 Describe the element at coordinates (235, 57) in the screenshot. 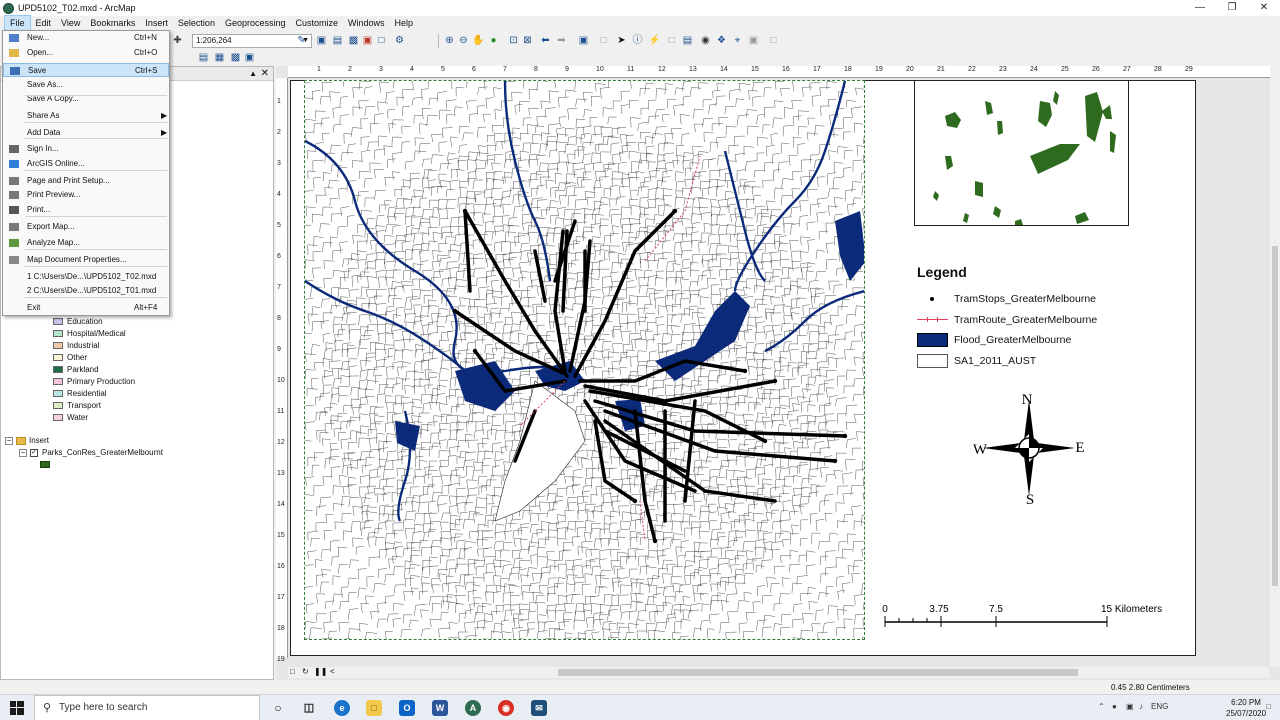

I see `catalog-icon: ▩` at that location.